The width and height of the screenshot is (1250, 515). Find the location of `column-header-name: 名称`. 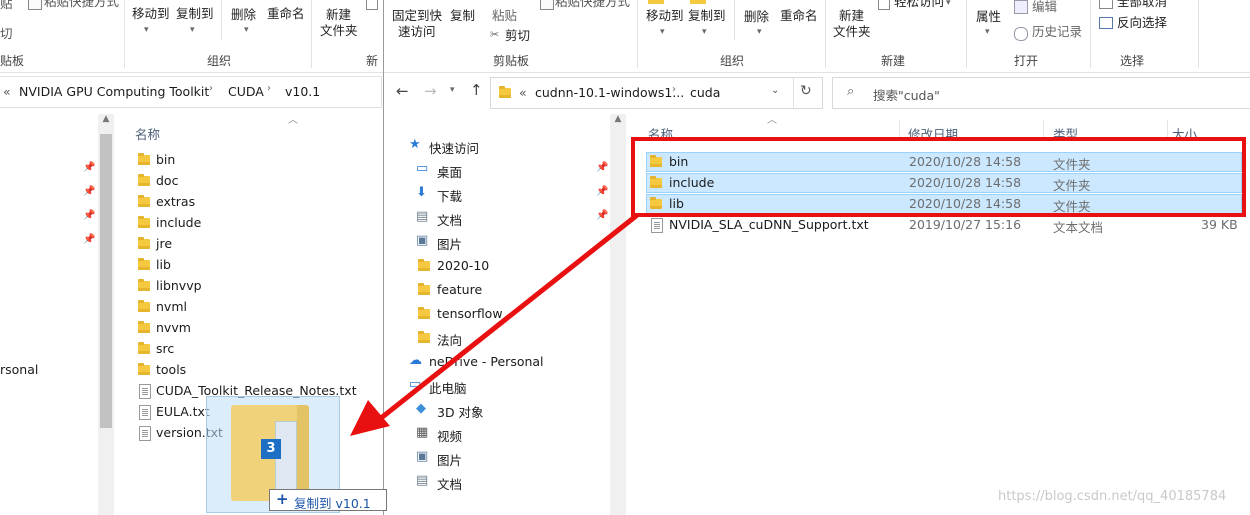

column-header-name: 名称 is located at coordinates (147, 133).